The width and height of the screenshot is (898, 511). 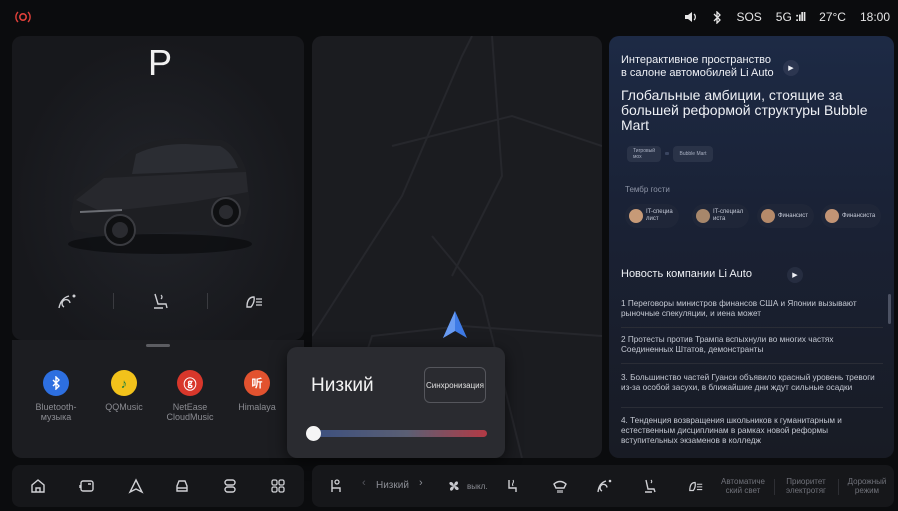 I want to click on qqmusic-icon: ♪, so click(x=124, y=383).